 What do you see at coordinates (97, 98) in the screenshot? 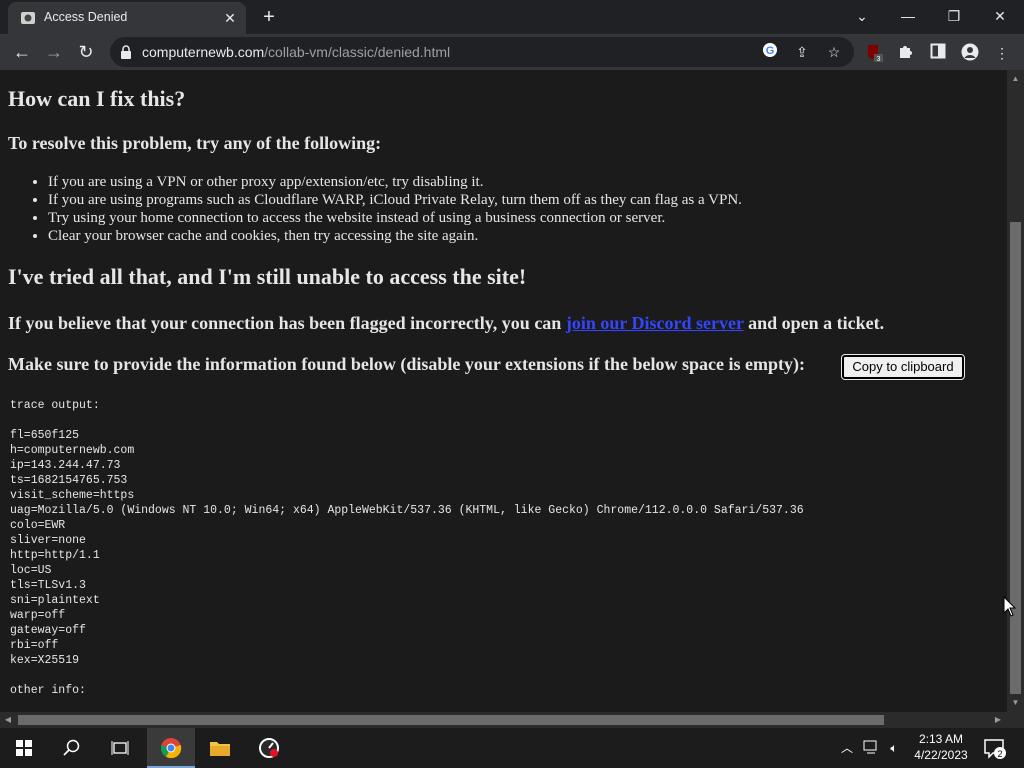
I see `fix-heading: How can I fix this?` at bounding box center [97, 98].